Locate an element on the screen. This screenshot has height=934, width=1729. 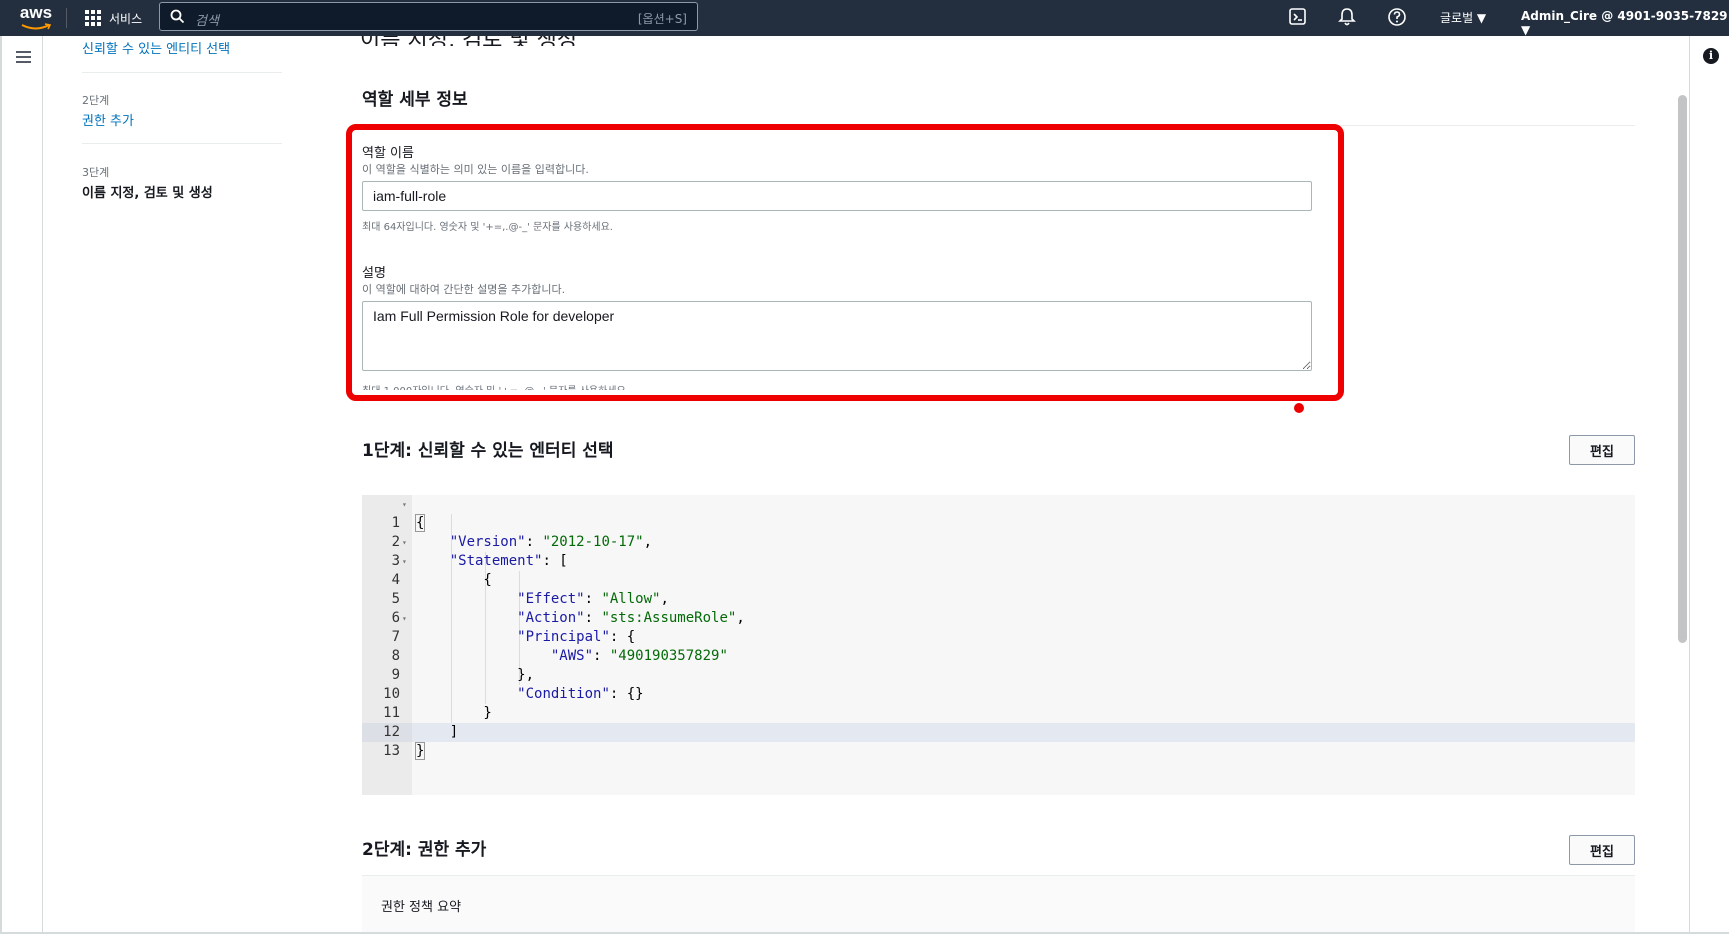
code-line: 1 ▾{ is located at coordinates (998, 513).